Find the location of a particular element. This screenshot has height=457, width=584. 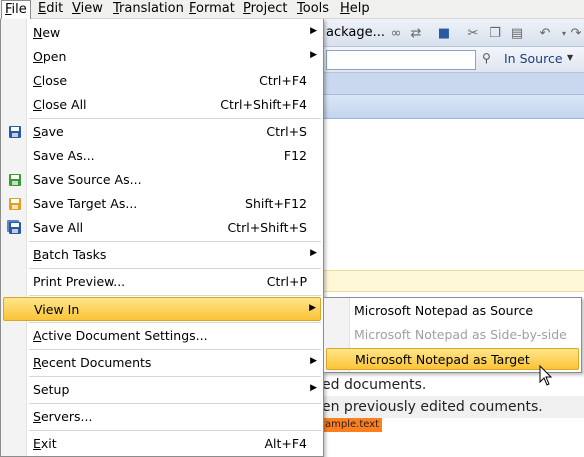

menu-item-open: Open ▶ is located at coordinates (162, 57).